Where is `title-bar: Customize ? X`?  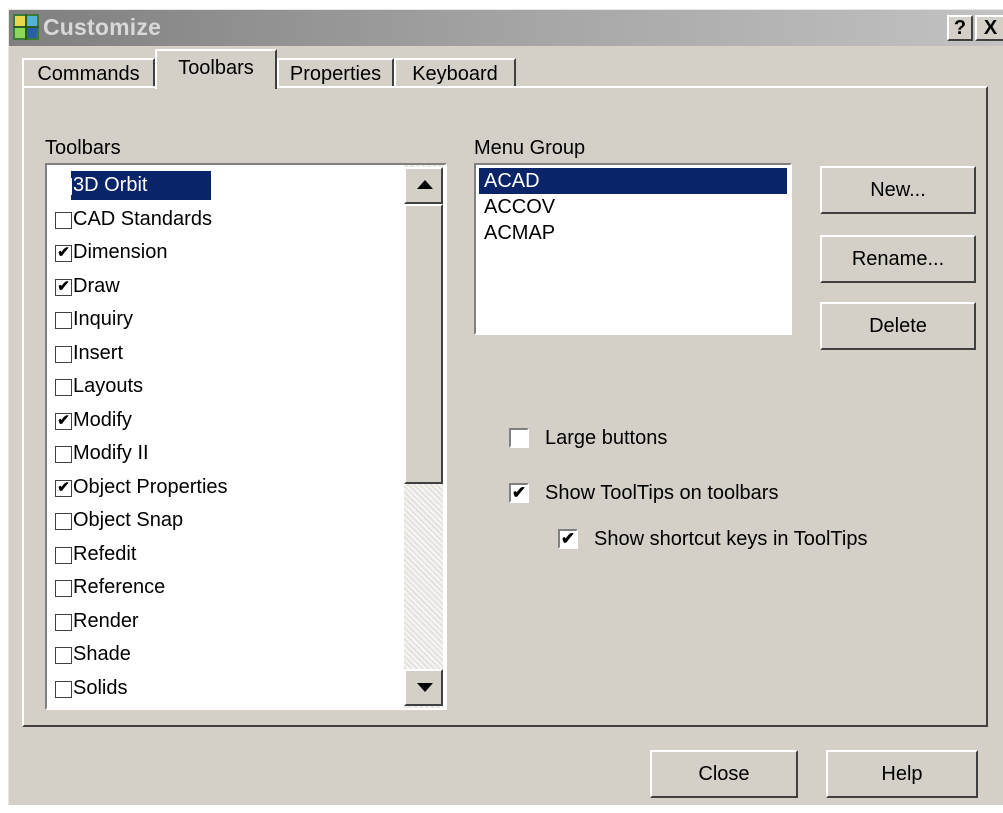
title-bar: Customize ? X is located at coordinates (506, 28).